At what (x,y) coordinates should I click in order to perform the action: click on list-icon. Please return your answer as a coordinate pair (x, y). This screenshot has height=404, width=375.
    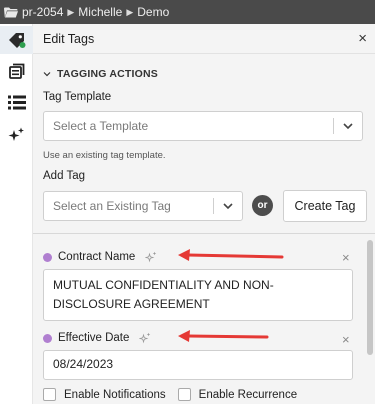
    Looking at the image, I should click on (16, 102).